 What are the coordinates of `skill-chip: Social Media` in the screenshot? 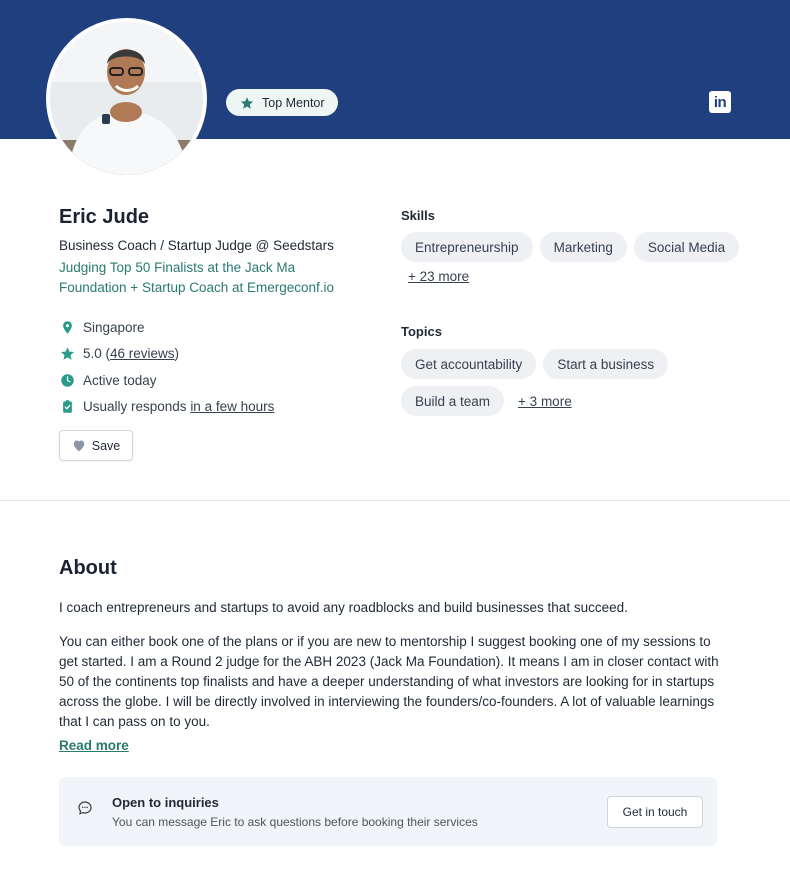 It's located at (686, 247).